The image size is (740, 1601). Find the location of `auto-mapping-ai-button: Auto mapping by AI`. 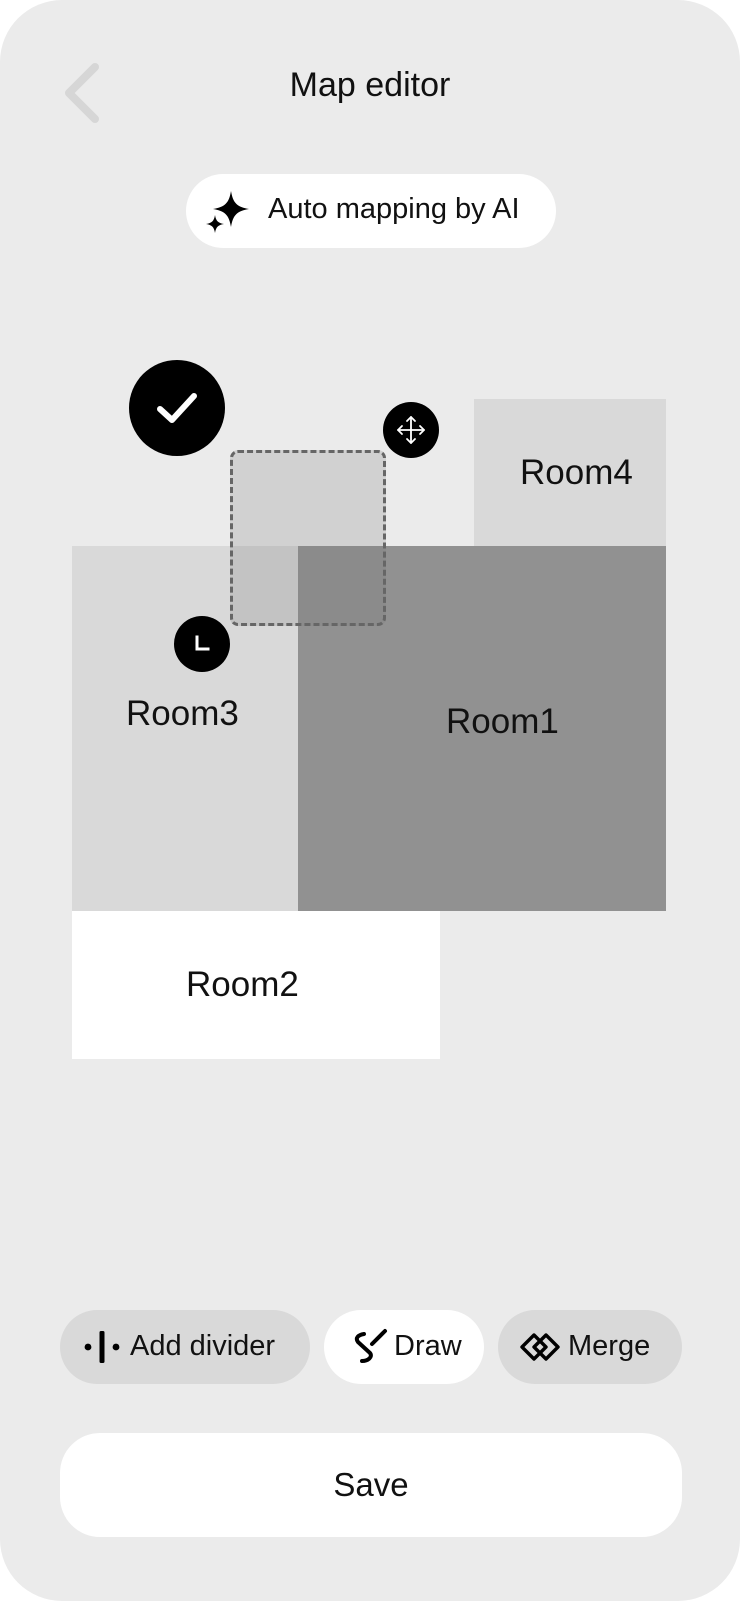

auto-mapping-ai-button: Auto mapping by AI is located at coordinates (371, 211).